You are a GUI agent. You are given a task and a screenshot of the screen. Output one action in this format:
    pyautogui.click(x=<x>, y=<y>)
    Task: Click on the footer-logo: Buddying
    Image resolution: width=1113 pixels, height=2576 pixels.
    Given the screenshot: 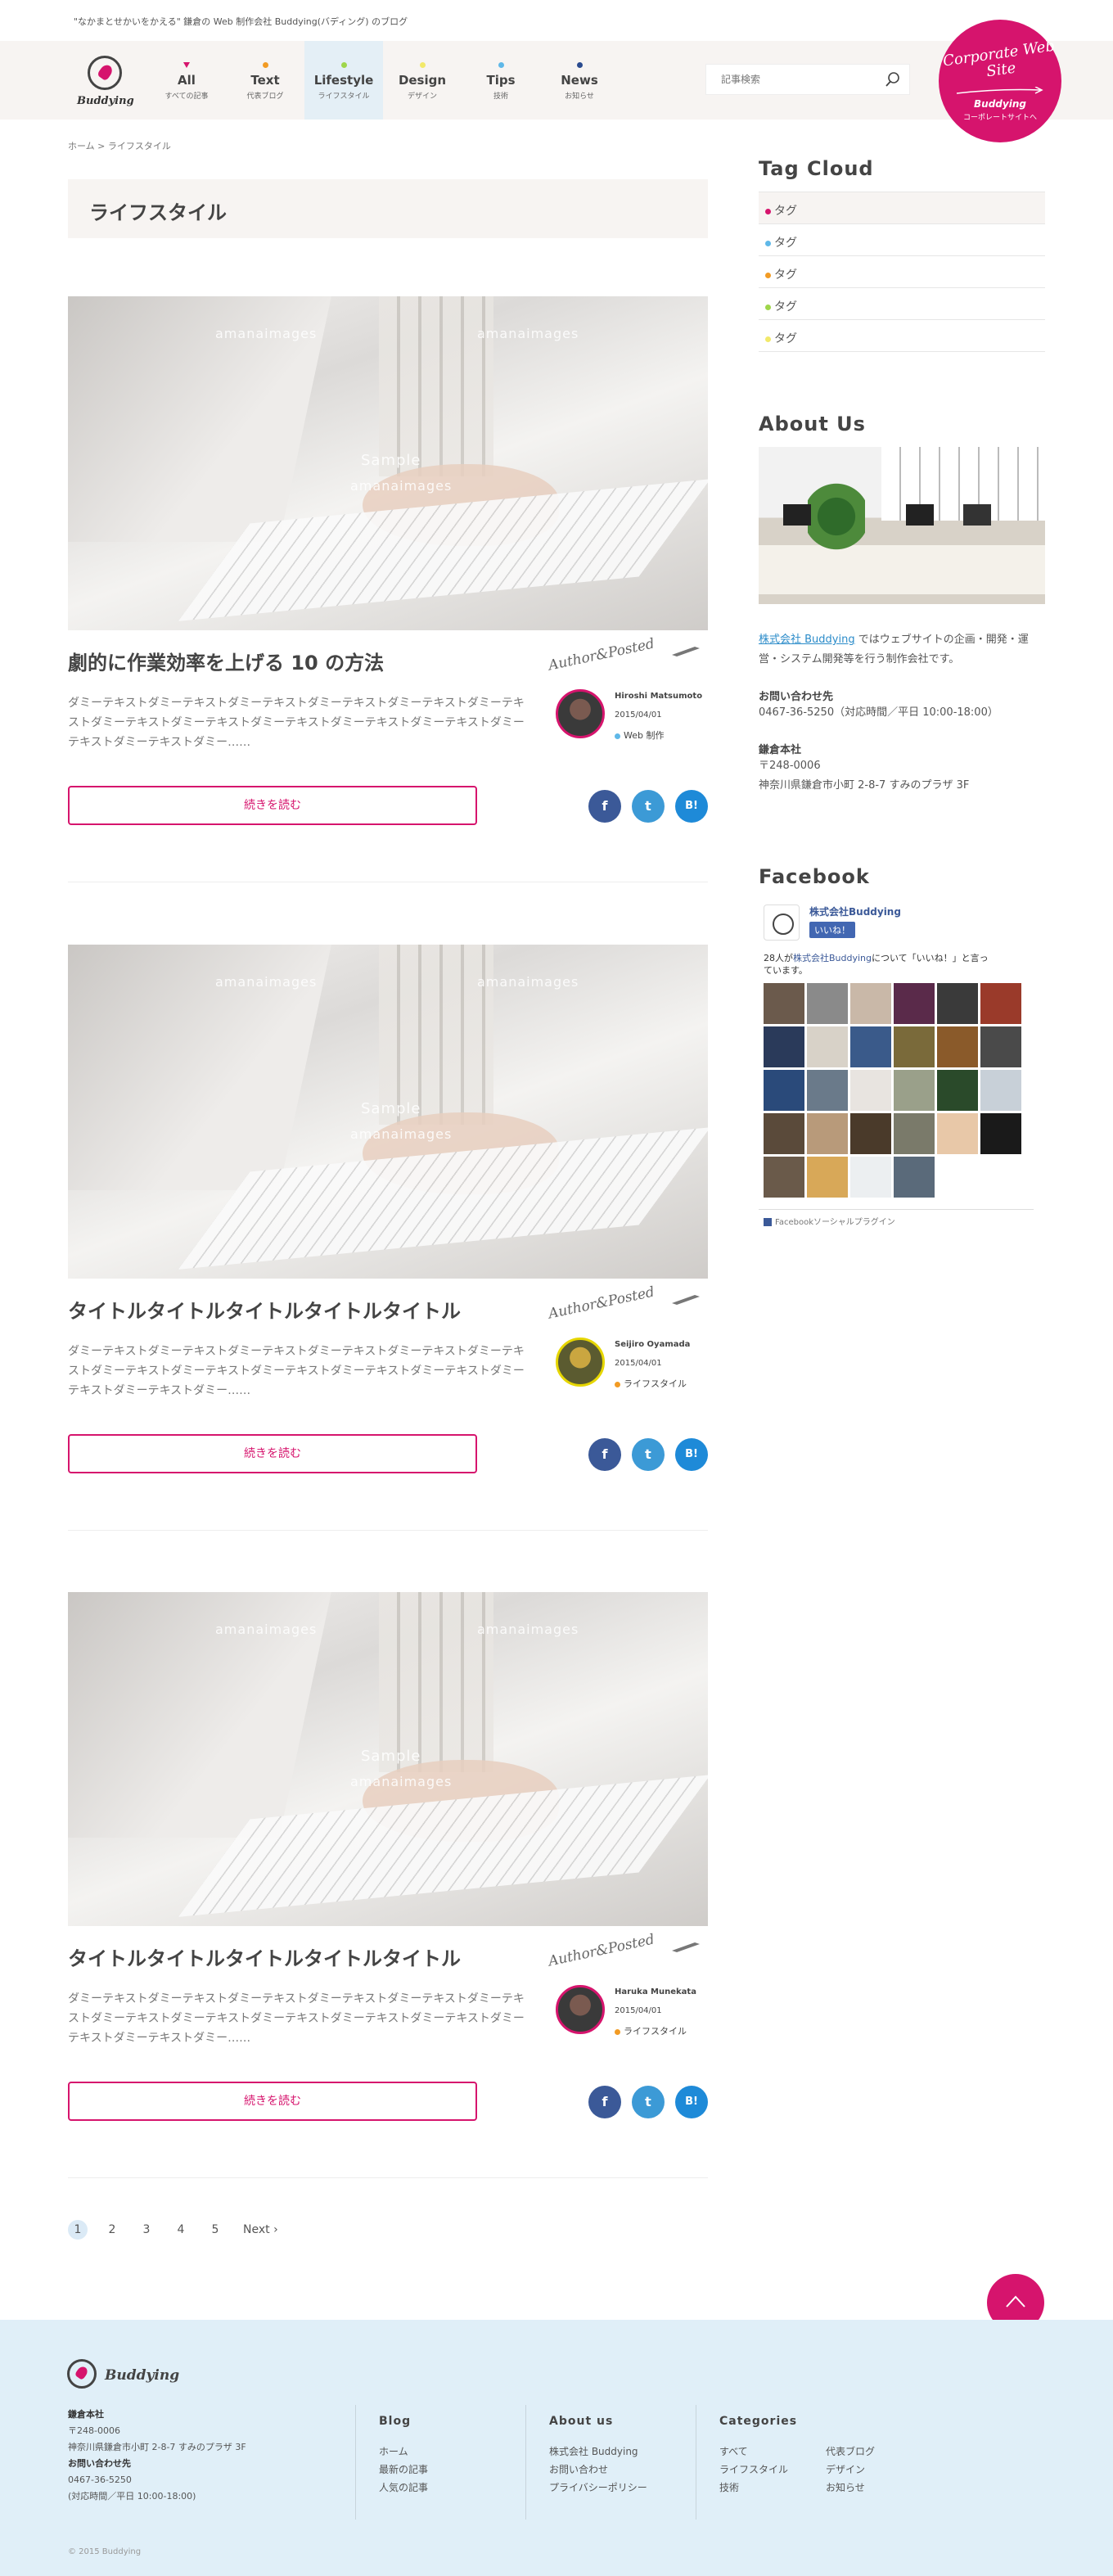 What is the action you would take?
    pyautogui.click(x=132, y=2376)
    